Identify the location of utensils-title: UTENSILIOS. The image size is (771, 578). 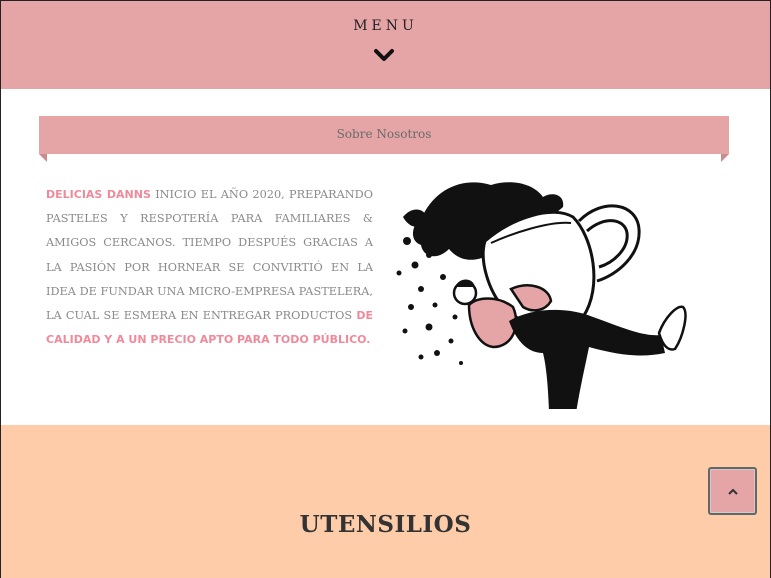
(385, 524).